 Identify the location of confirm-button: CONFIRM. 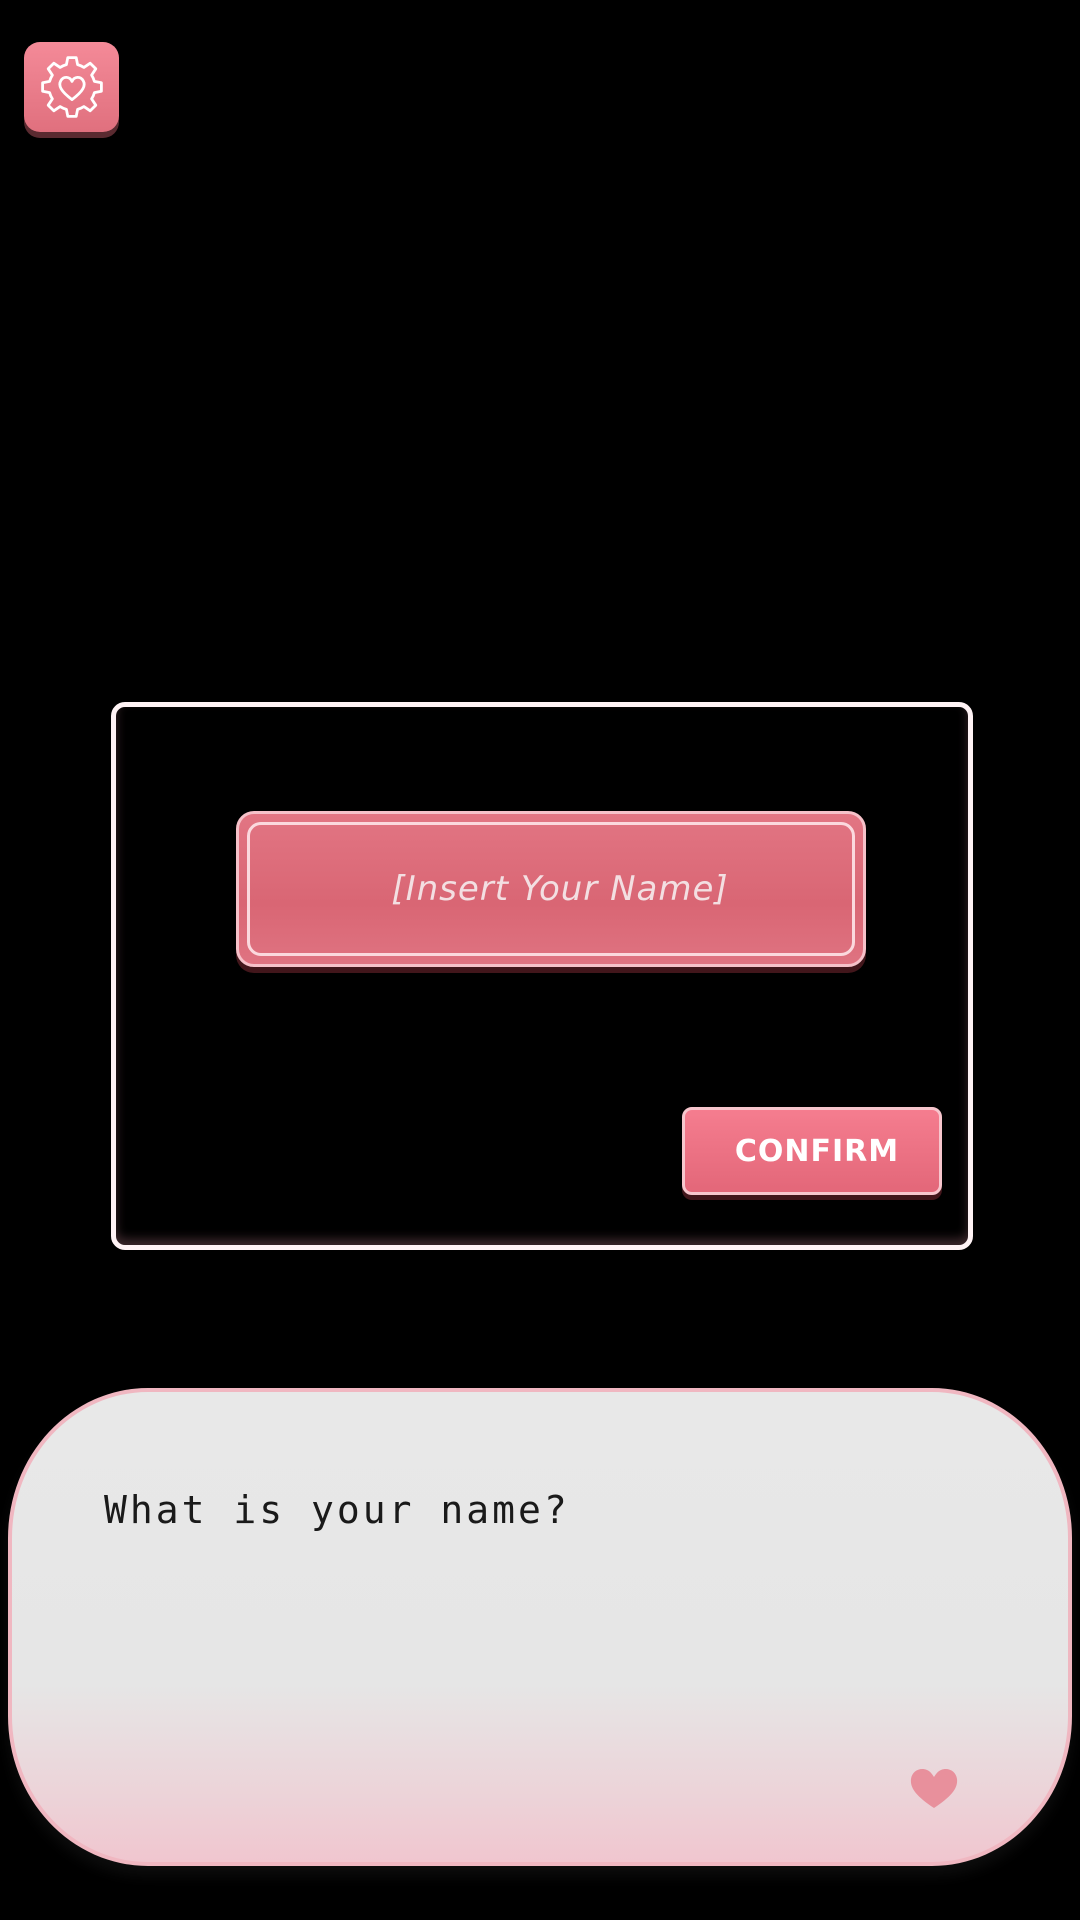
(812, 1151).